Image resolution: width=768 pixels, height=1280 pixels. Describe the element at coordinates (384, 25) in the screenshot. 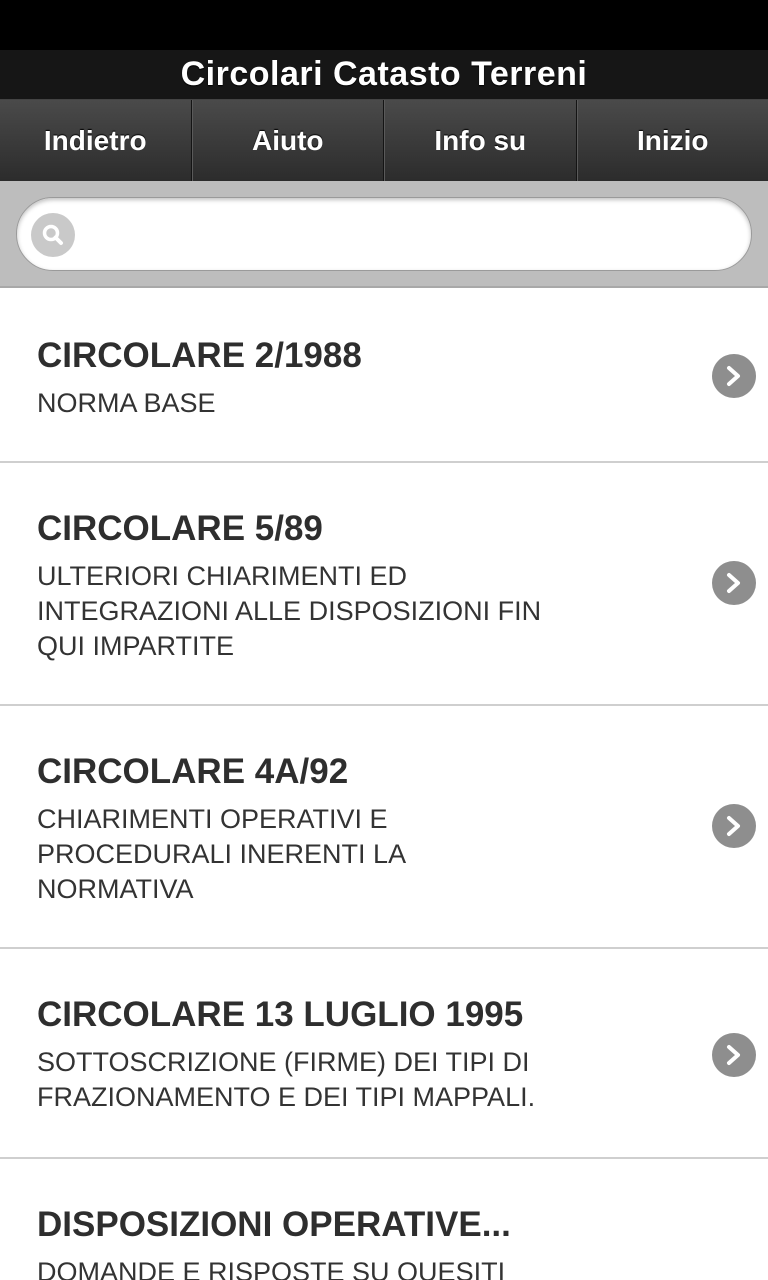

I see `status-bar` at that location.